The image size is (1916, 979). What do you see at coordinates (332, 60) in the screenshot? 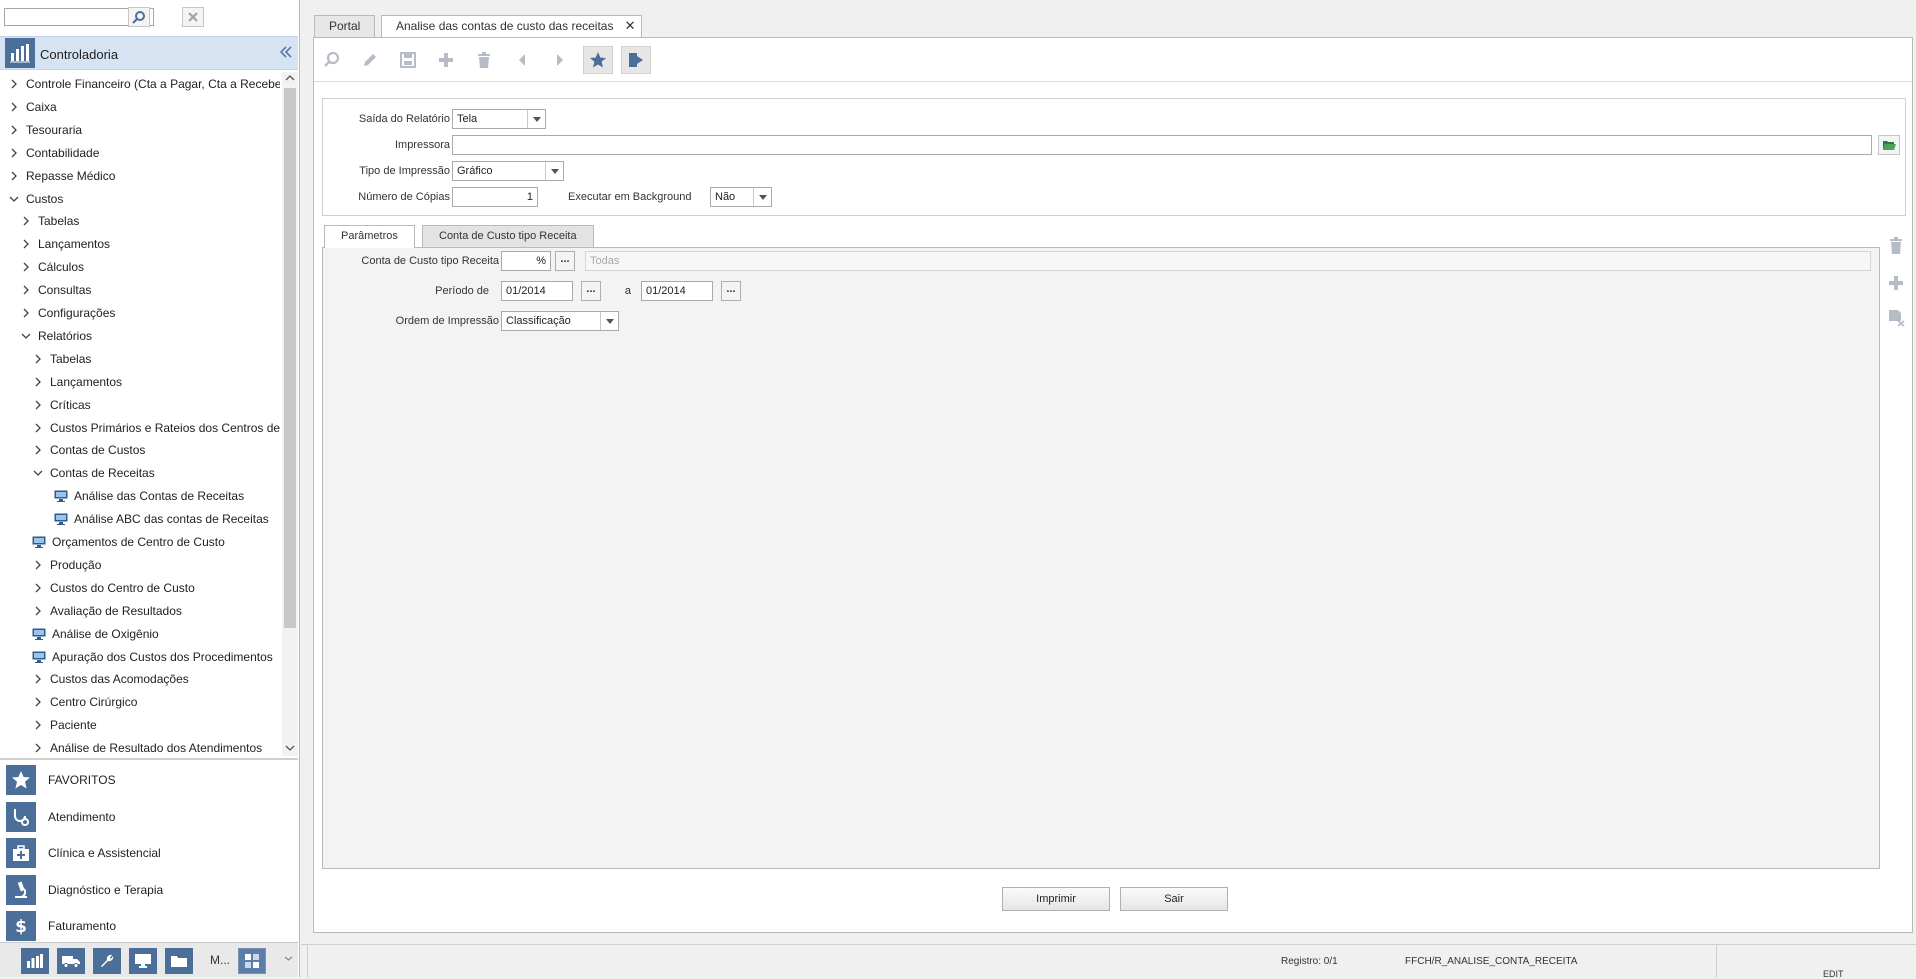
I see `search-record-button` at bounding box center [332, 60].